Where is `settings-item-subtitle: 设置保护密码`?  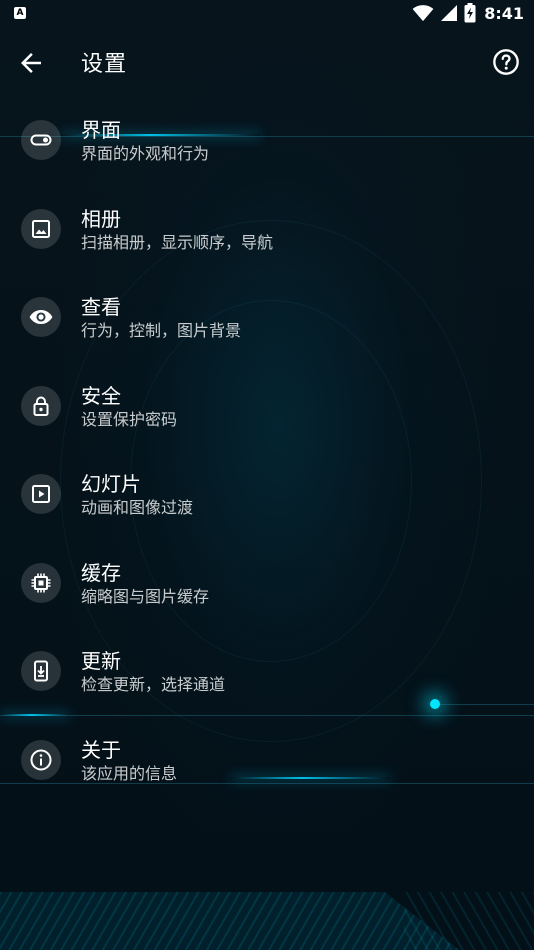
settings-item-subtitle: 设置保护密码 is located at coordinates (129, 419).